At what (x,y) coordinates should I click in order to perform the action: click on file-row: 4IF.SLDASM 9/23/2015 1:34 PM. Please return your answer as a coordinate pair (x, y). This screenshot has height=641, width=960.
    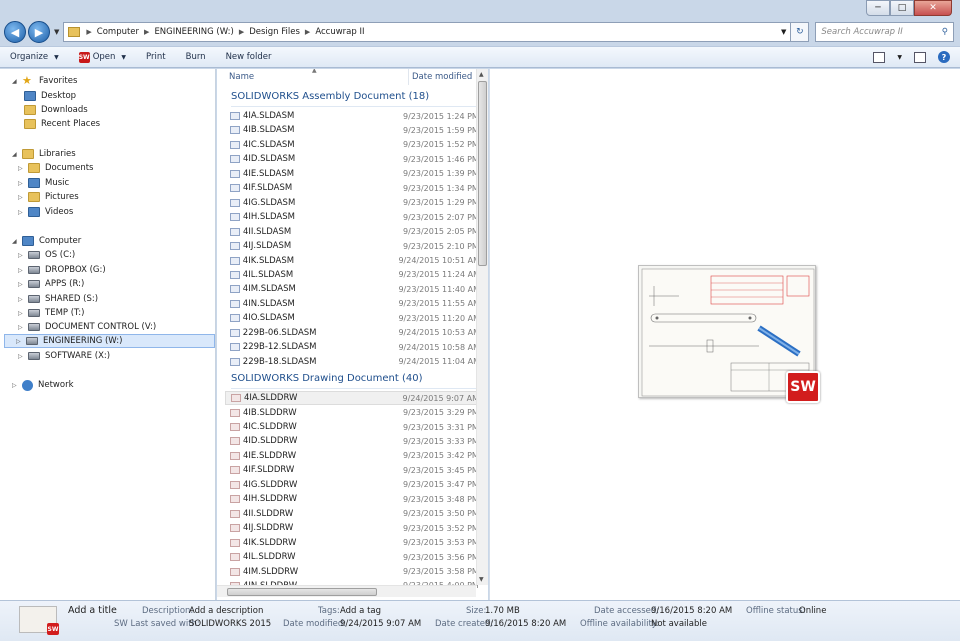
    Looking at the image, I should click on (352, 188).